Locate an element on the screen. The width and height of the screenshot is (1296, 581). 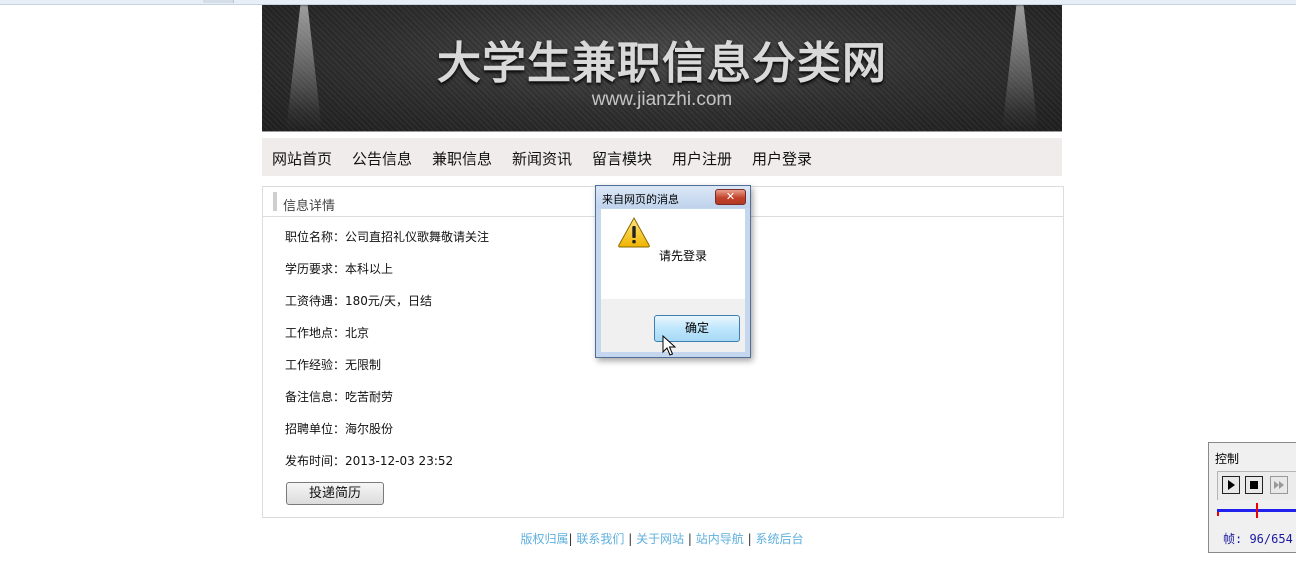
footer-link-sitemap: 站内导航 is located at coordinates (720, 539).